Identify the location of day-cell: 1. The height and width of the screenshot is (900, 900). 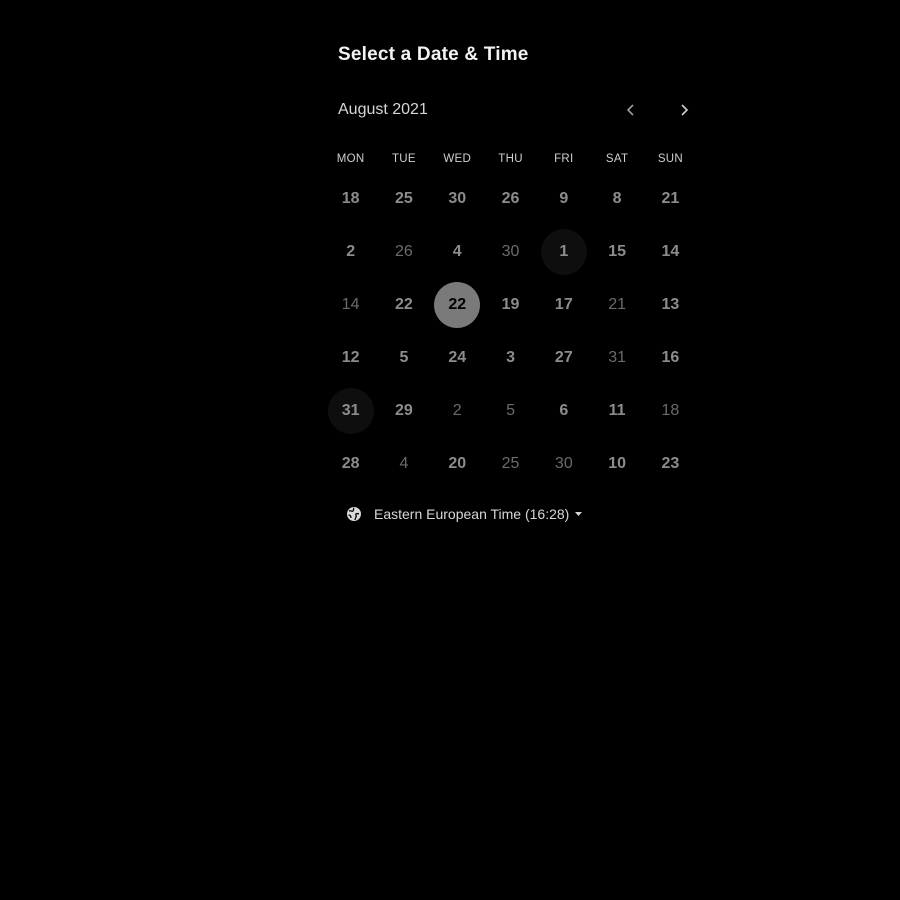
(563, 251).